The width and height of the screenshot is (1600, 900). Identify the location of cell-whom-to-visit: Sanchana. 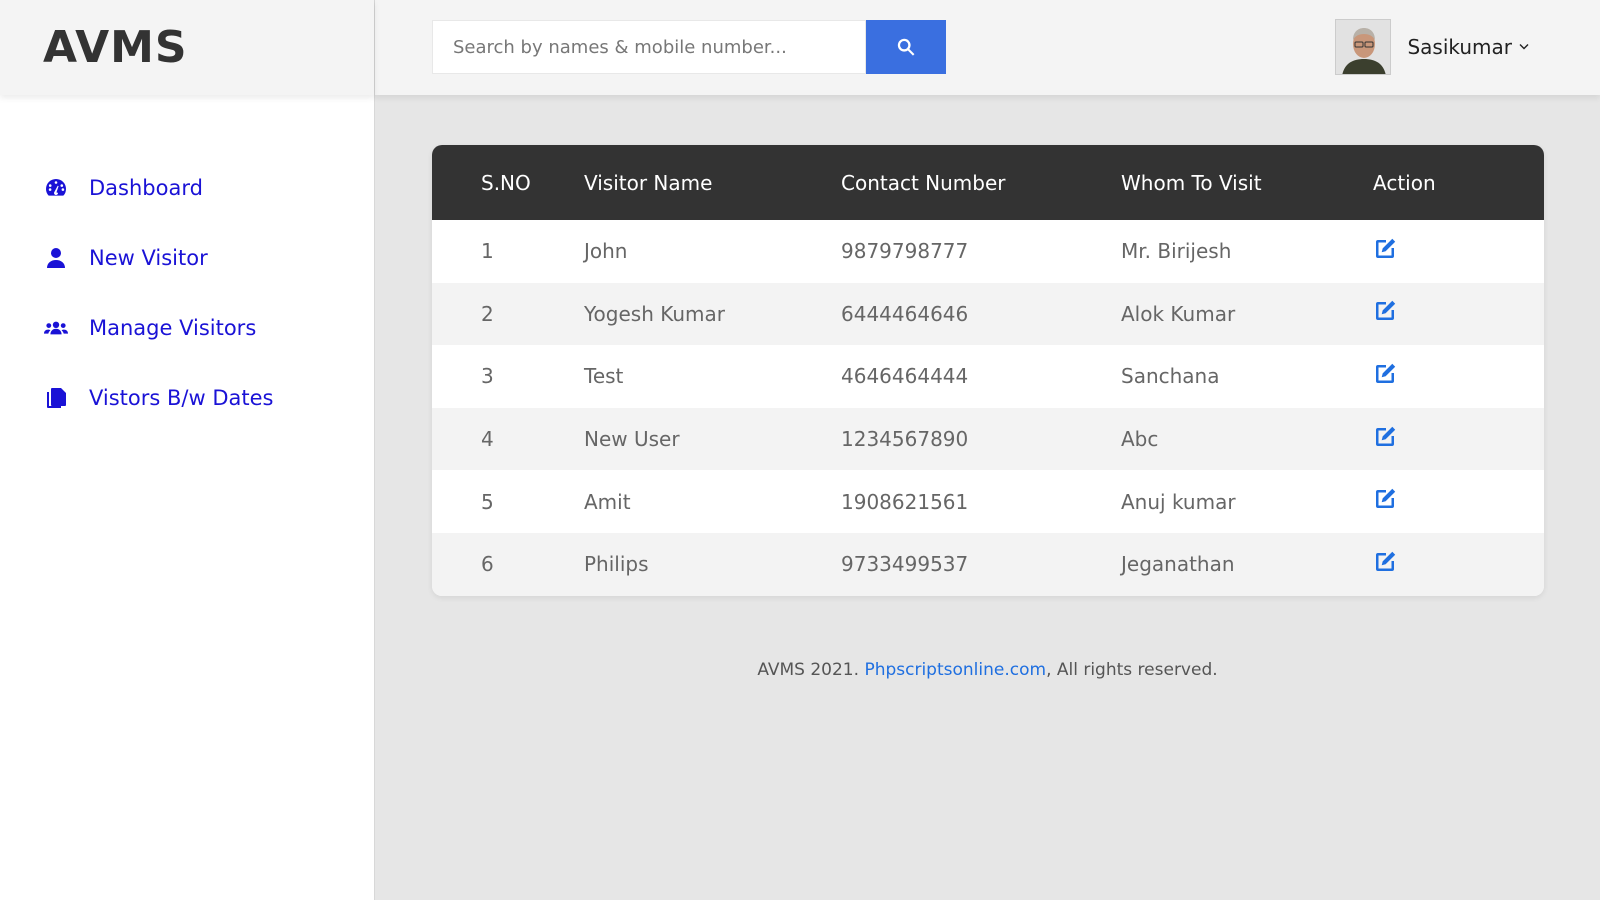
(1170, 376).